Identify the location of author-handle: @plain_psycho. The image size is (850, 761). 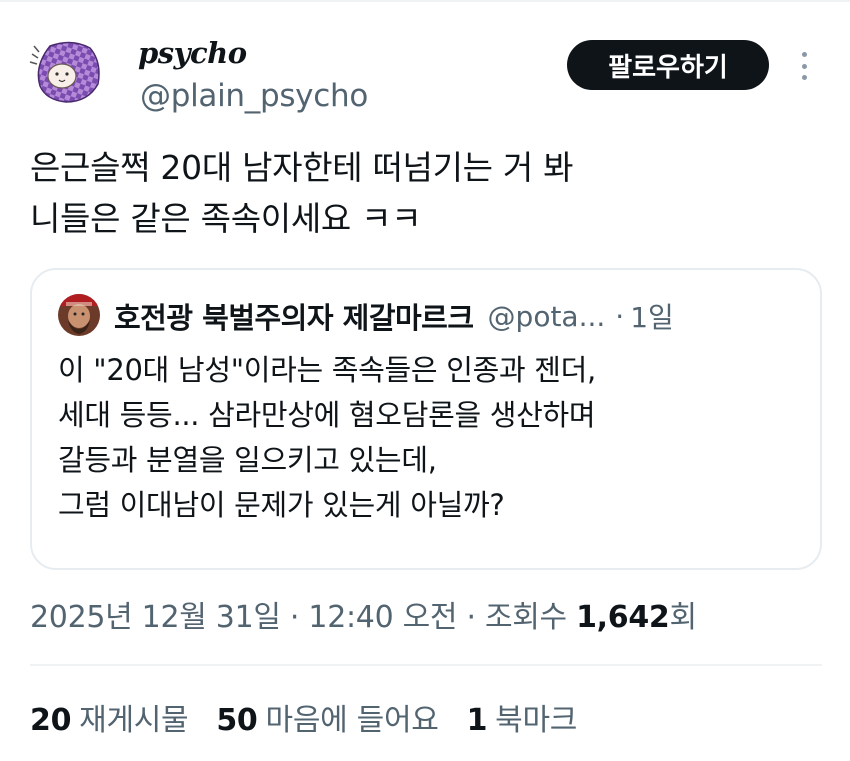
(254, 96).